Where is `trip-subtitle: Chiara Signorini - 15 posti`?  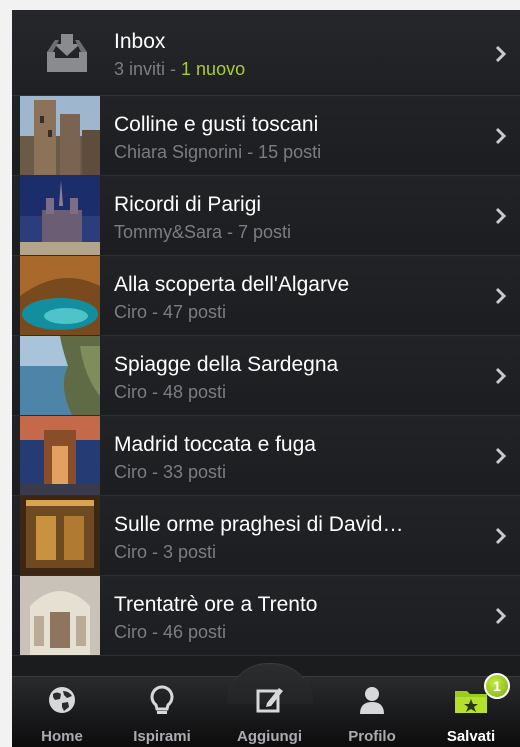
trip-subtitle: Chiara Signorini - 15 posti is located at coordinates (218, 152).